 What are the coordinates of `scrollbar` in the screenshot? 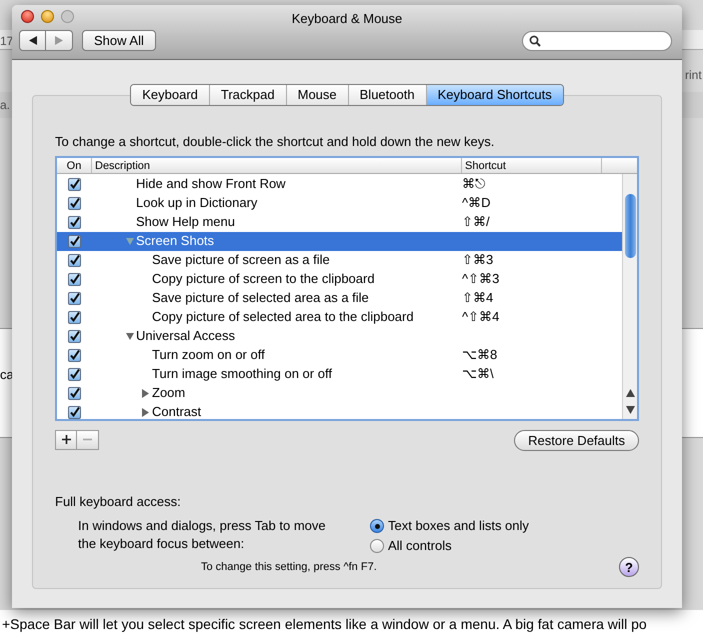 It's located at (629, 296).